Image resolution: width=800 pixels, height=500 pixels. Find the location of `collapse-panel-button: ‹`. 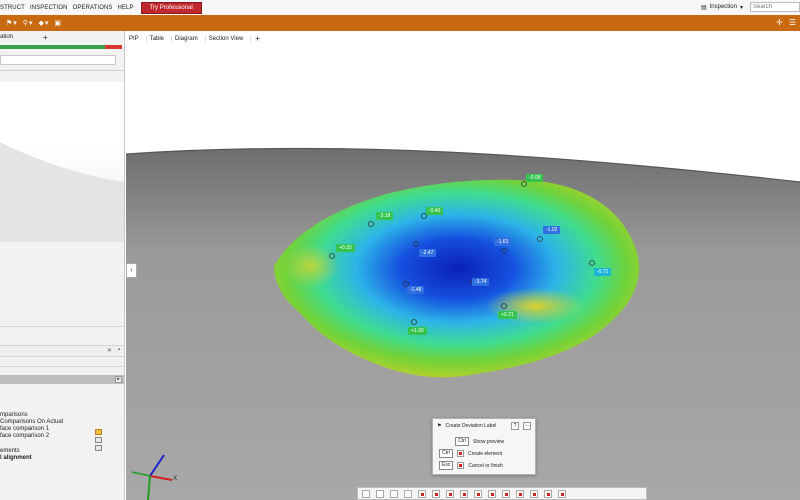

collapse-panel-button: ‹ is located at coordinates (131, 270).